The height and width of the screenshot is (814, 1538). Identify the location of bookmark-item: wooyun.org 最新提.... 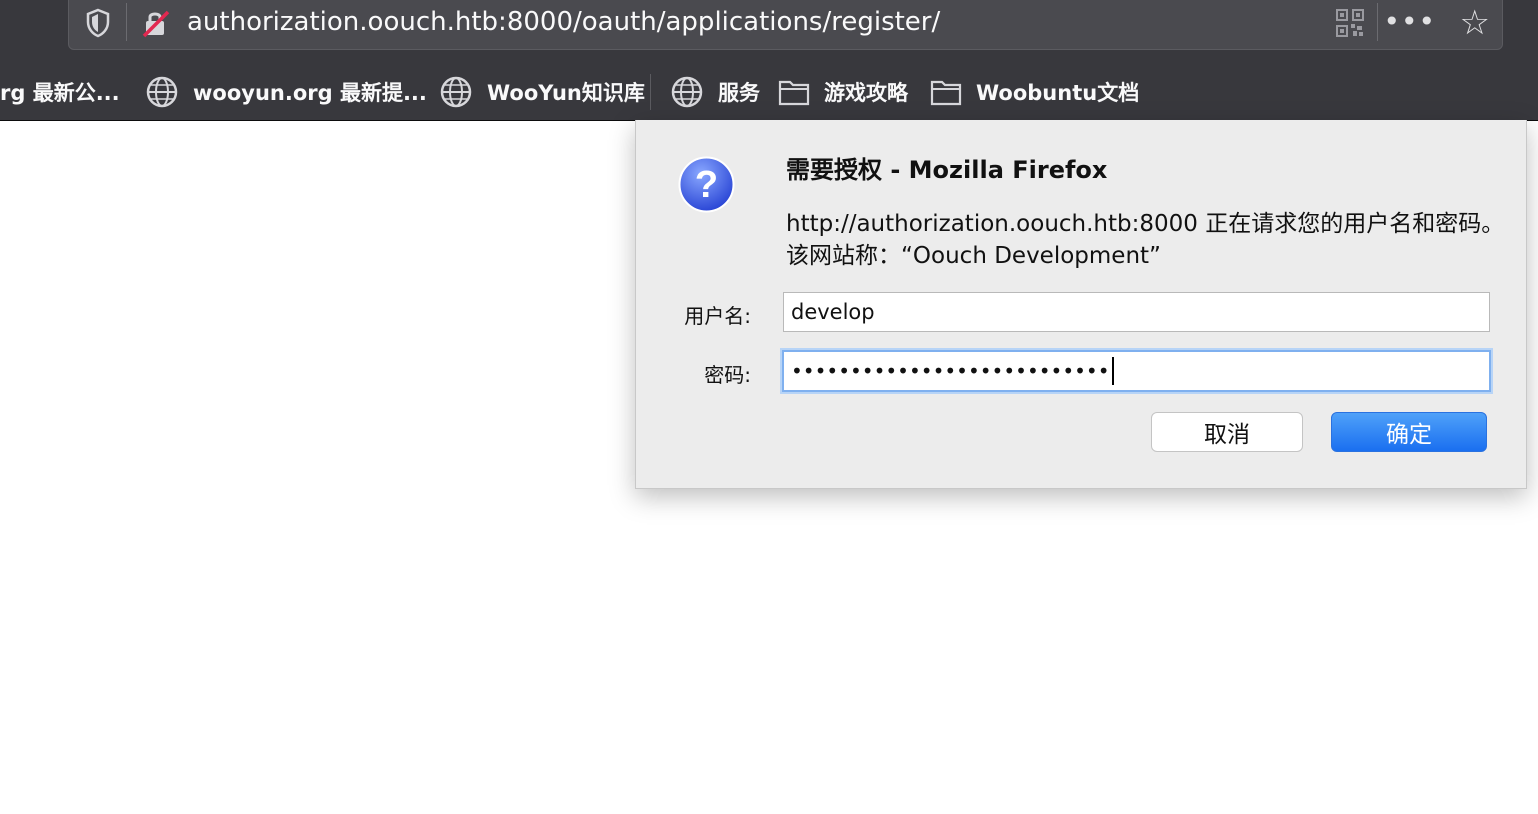
(286, 92).